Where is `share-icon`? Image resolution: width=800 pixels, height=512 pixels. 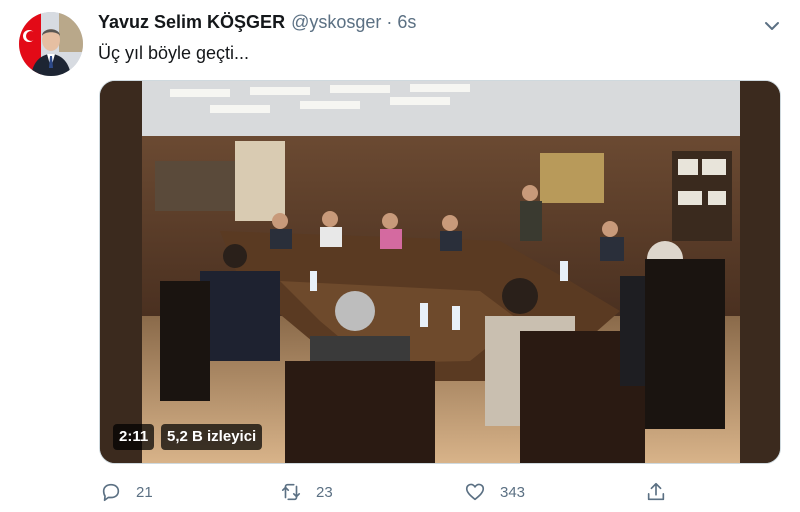
share-icon is located at coordinates (656, 491).